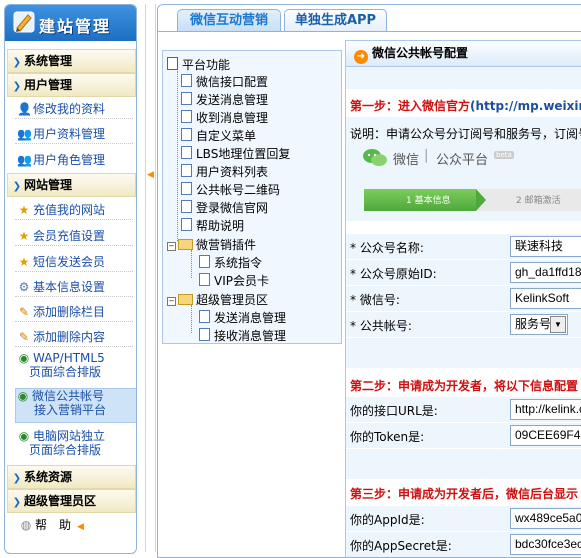 This screenshot has width=581, height=558. I want to click on account-type-select: 服务号 ▼, so click(539, 324).